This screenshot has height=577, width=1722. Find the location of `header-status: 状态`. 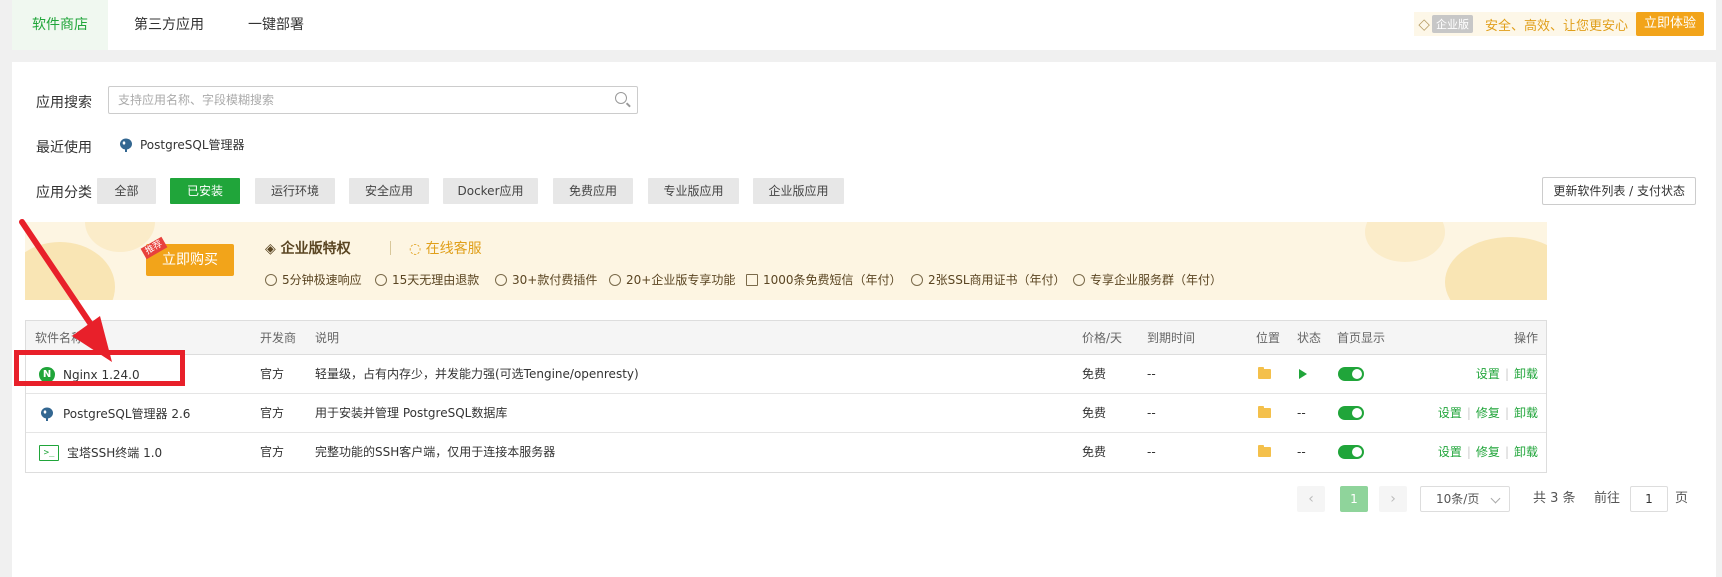

header-status: 状态 is located at coordinates (1309, 338).